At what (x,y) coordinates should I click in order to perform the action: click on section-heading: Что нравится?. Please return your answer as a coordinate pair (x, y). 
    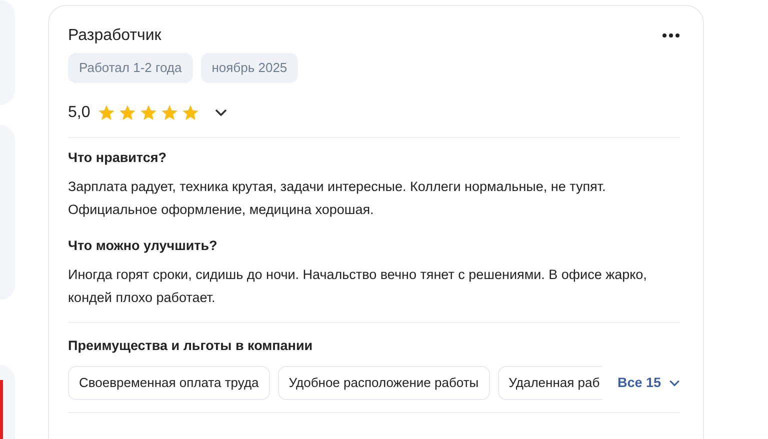
    Looking at the image, I should click on (118, 158).